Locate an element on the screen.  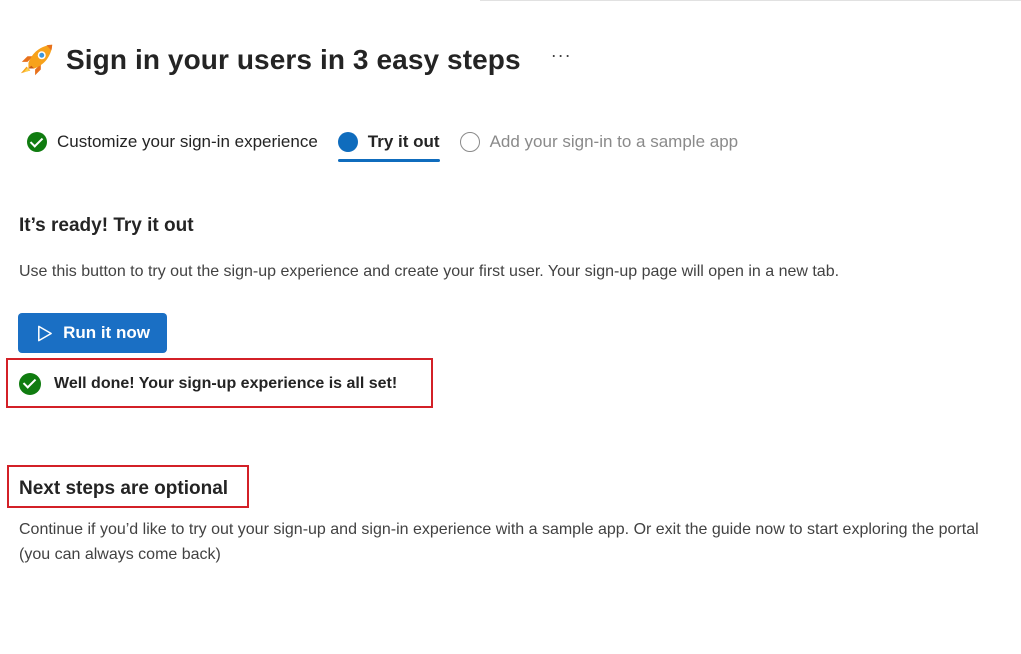
step-label: Add your sign-in to a sample app is located at coordinates (614, 141).